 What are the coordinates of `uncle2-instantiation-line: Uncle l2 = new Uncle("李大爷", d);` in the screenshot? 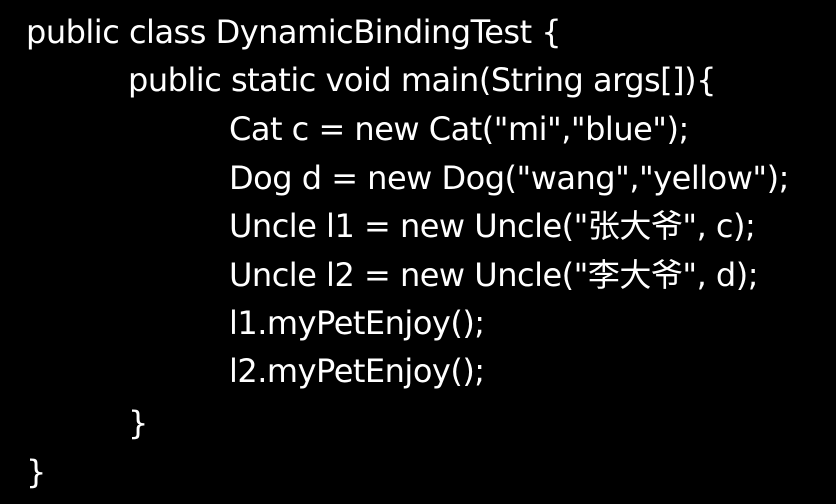 It's located at (494, 275).